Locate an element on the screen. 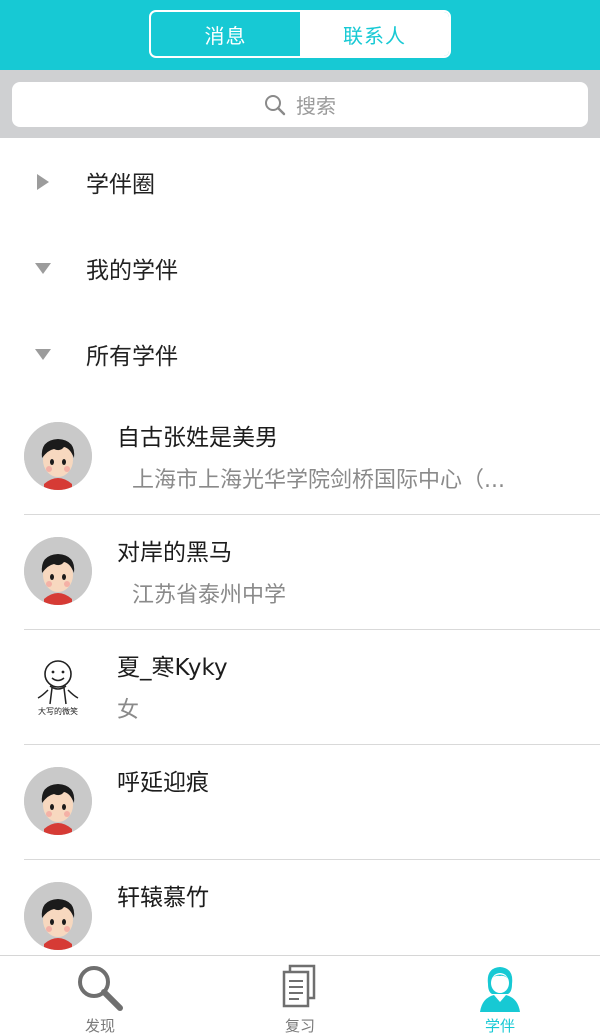  group-label: 所有学伴 is located at coordinates (132, 357).